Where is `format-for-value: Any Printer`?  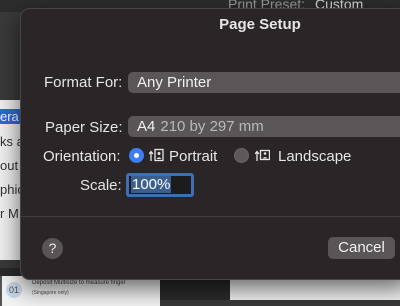
format-for-value: Any Printer is located at coordinates (174, 82).